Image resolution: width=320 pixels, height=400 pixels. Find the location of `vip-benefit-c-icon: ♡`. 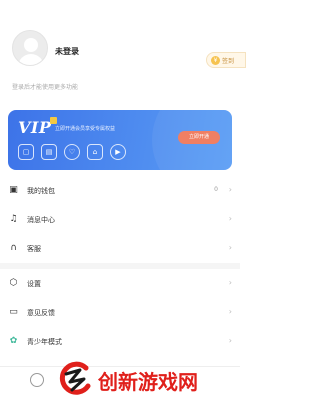

vip-benefit-c-icon: ♡ is located at coordinates (72, 152).